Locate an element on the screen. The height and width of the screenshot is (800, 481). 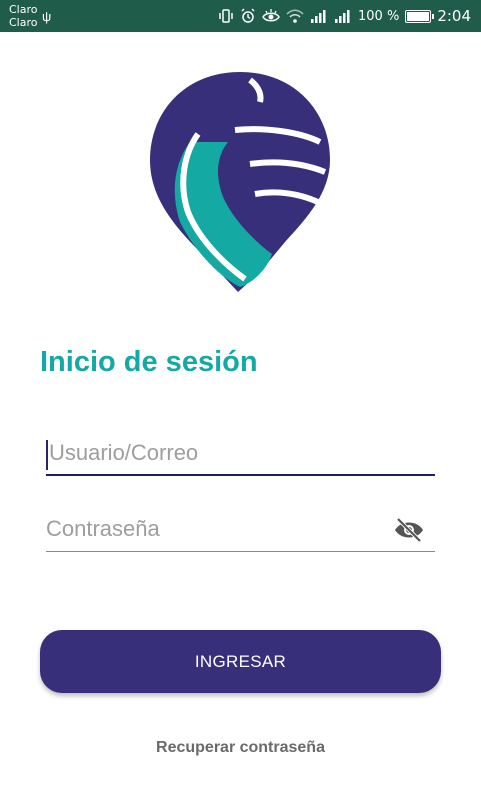
password-underline is located at coordinates (240, 551).